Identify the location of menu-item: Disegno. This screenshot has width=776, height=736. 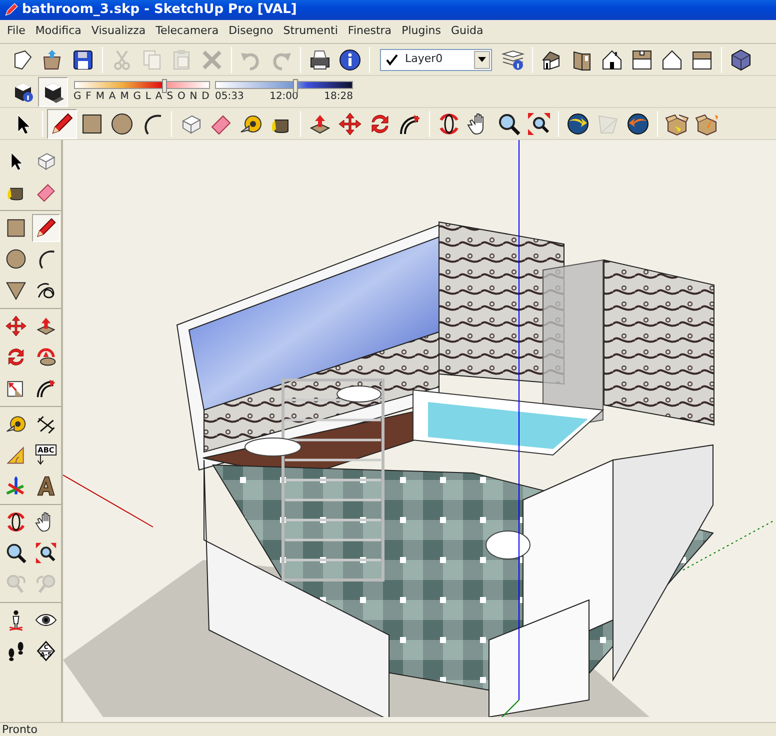
(251, 31).